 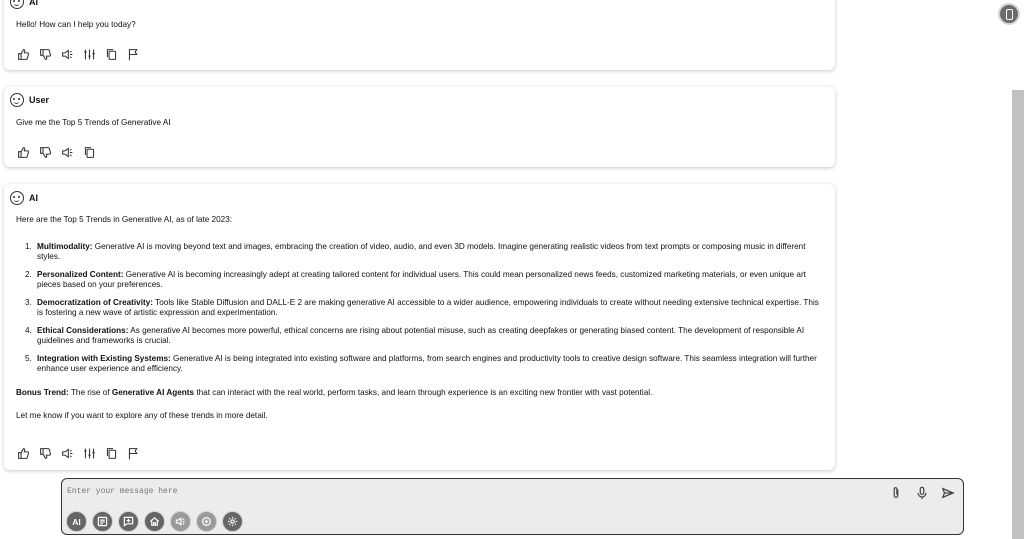 I want to click on phone-icon, so click(x=1009, y=14).